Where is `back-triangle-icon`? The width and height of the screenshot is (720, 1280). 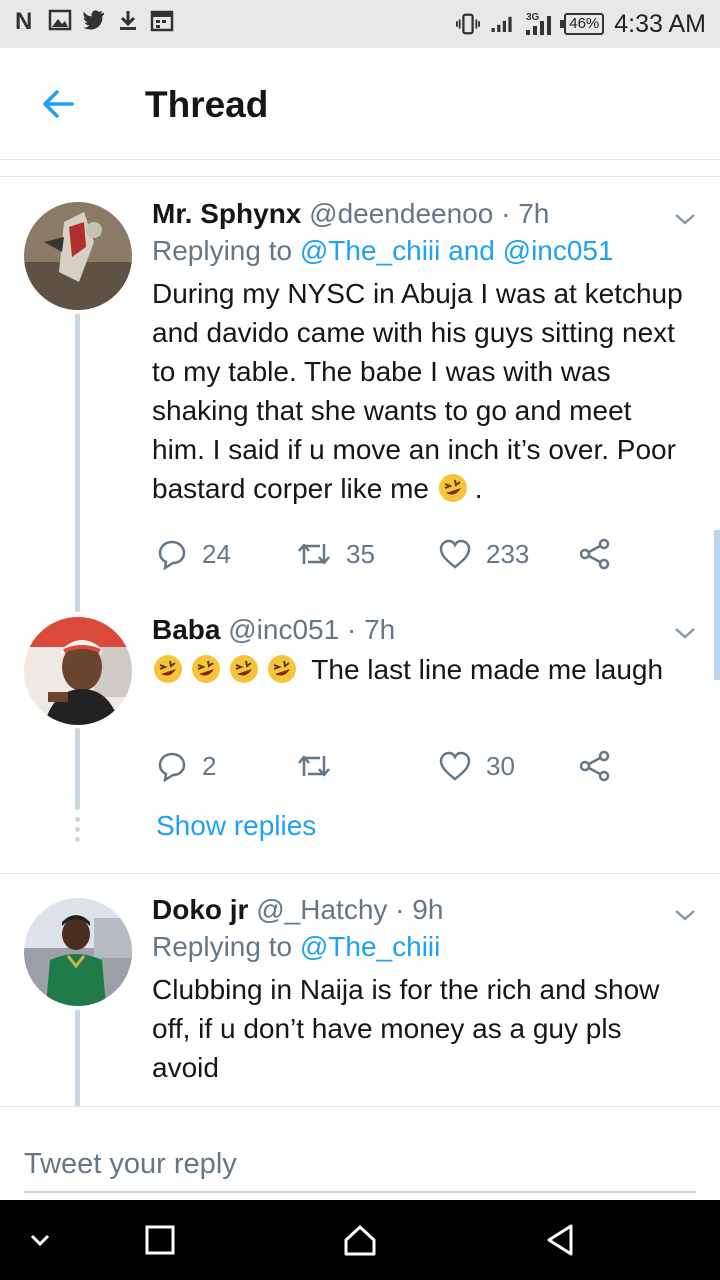
back-triangle-icon is located at coordinates (560, 1240).